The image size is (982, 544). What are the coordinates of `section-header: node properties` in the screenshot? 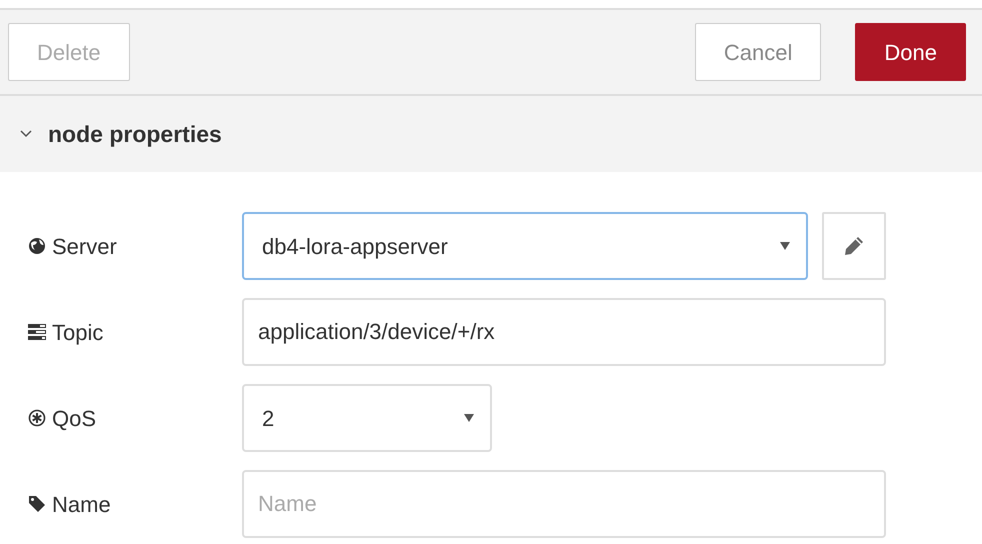 It's located at (491, 134).